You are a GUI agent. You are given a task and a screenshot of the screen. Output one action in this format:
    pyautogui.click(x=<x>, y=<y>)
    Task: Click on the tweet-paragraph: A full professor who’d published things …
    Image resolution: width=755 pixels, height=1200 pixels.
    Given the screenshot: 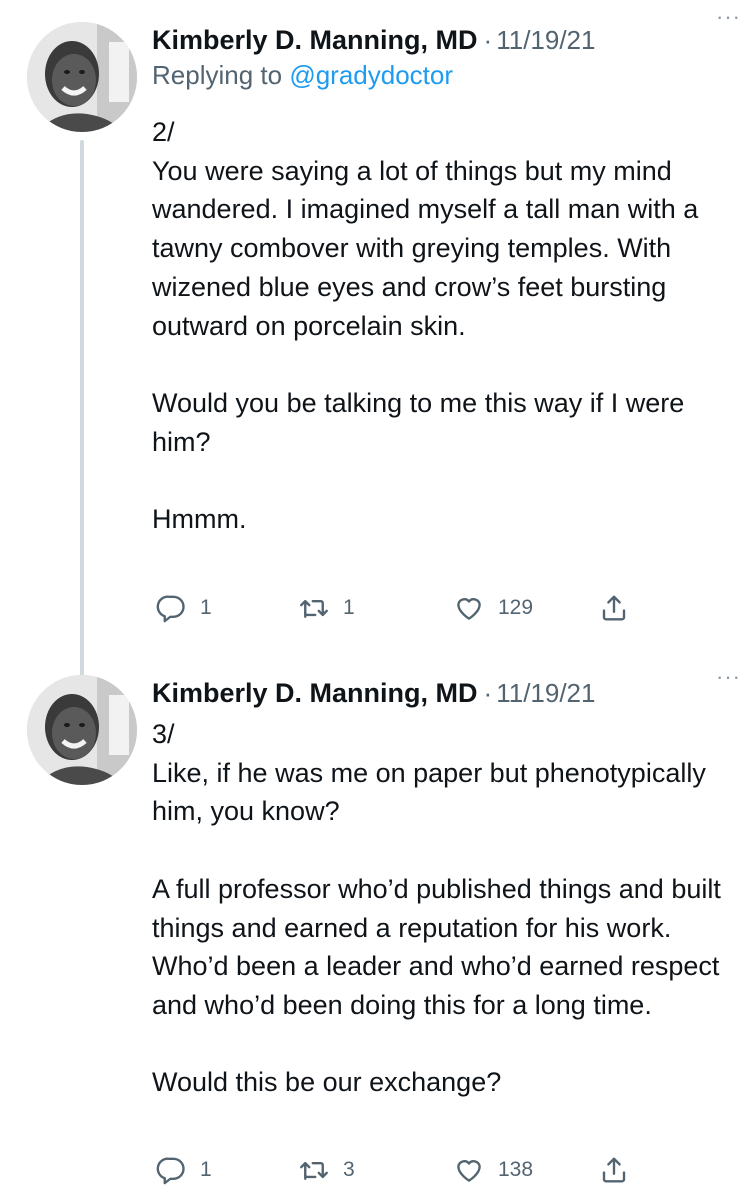 What is the action you would take?
    pyautogui.click(x=436, y=946)
    